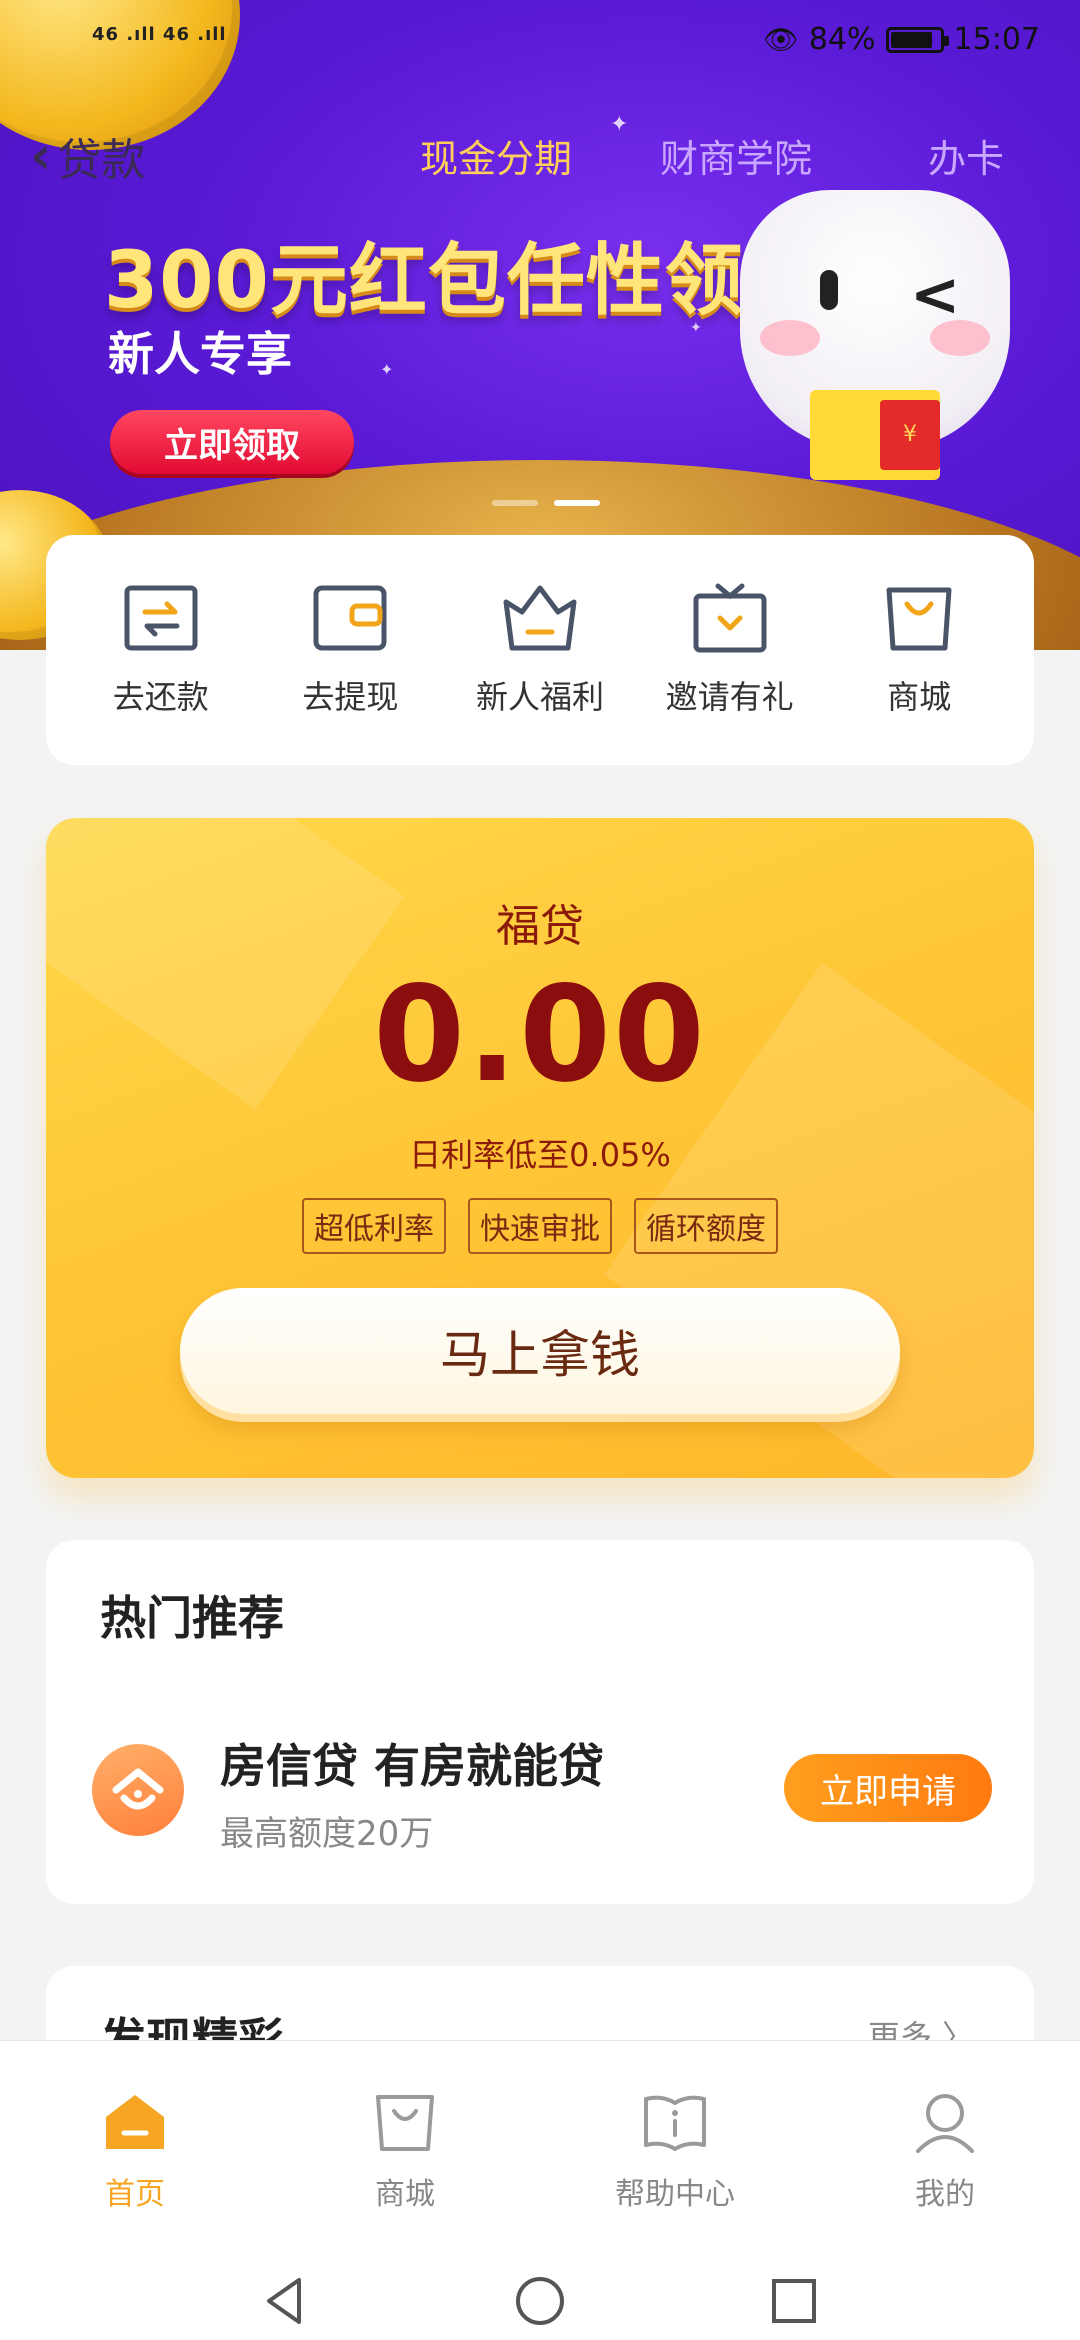 This screenshot has width=1080, height=2340. What do you see at coordinates (135, 2194) in the screenshot?
I see `tab-label: 首页` at bounding box center [135, 2194].